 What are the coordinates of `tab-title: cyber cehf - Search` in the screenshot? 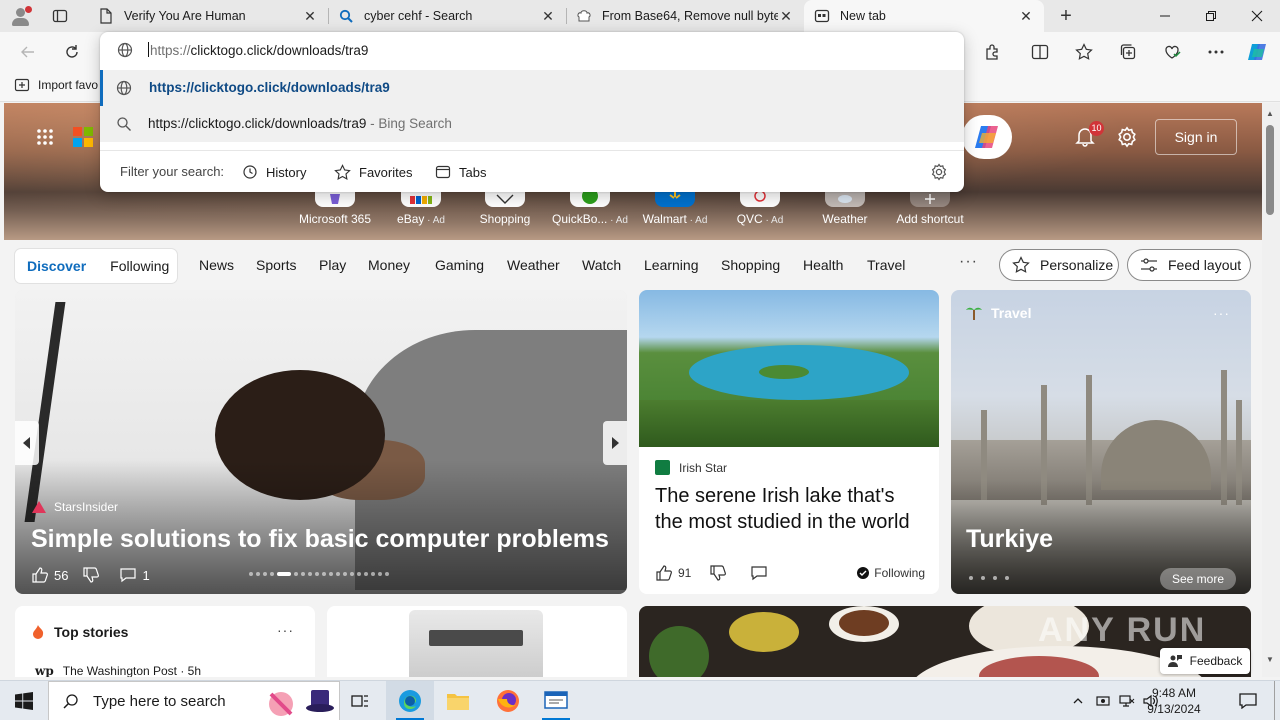 It's located at (418, 16).